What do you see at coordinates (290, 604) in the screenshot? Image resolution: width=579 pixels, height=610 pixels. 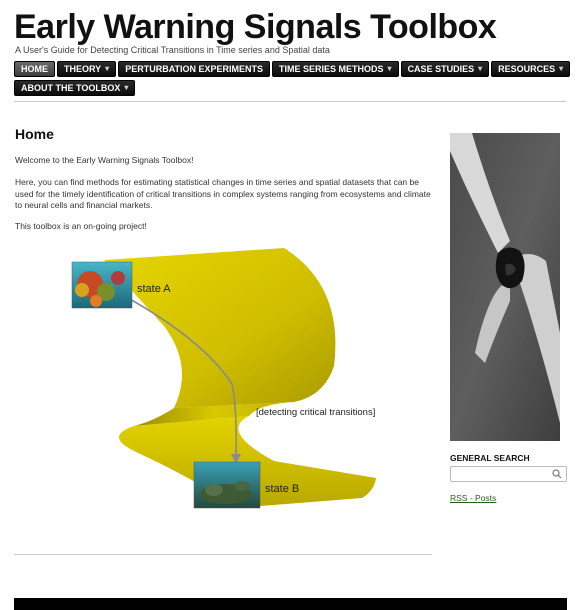 I see `footer-bar` at bounding box center [290, 604].